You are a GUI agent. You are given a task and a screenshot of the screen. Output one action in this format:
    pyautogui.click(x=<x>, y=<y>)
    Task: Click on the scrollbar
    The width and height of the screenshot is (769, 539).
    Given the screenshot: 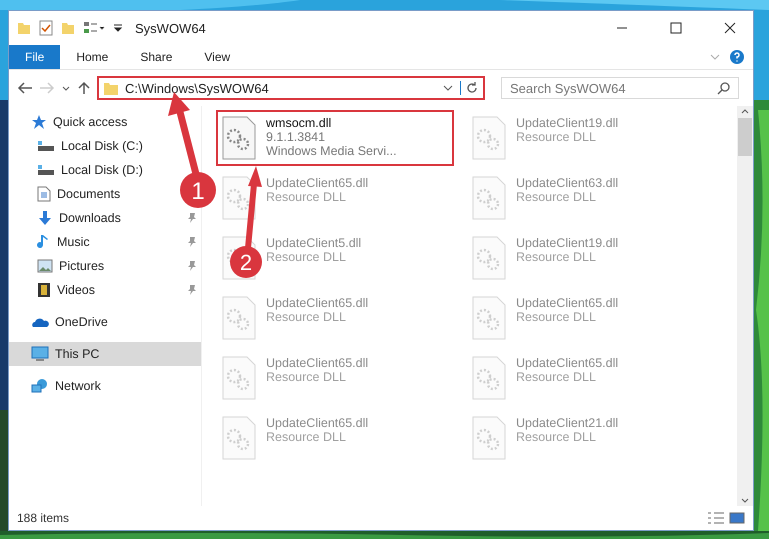 What is the action you would take?
    pyautogui.click(x=745, y=306)
    